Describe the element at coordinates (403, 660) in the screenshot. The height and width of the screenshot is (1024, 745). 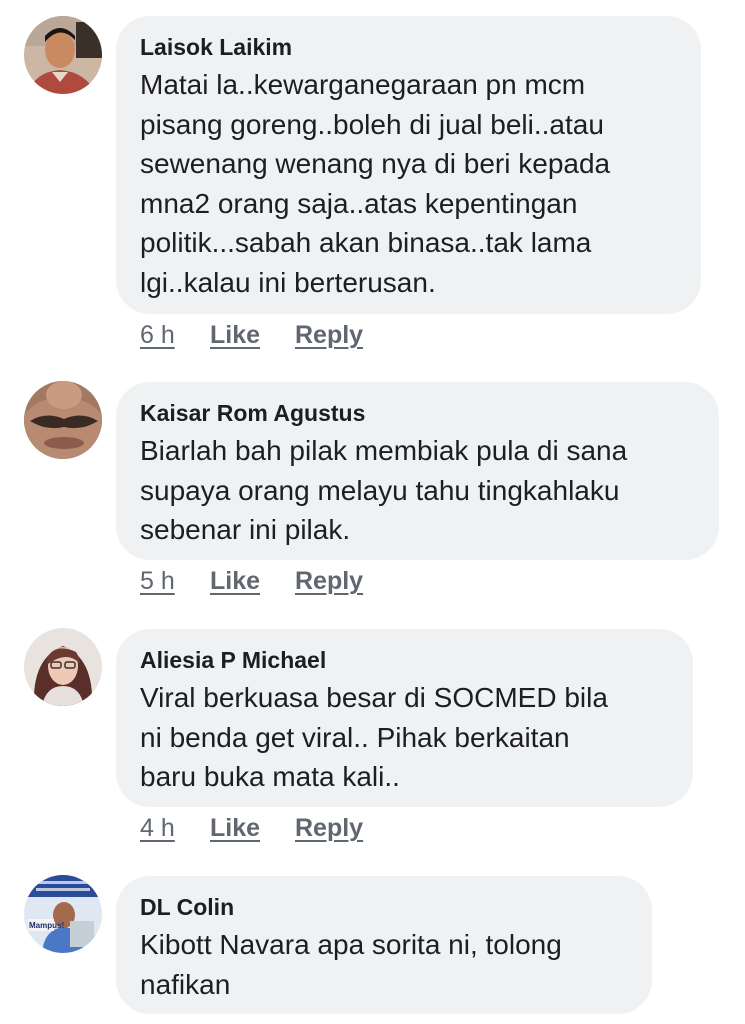
I see `comment-author: Aliesia P Michael` at that location.